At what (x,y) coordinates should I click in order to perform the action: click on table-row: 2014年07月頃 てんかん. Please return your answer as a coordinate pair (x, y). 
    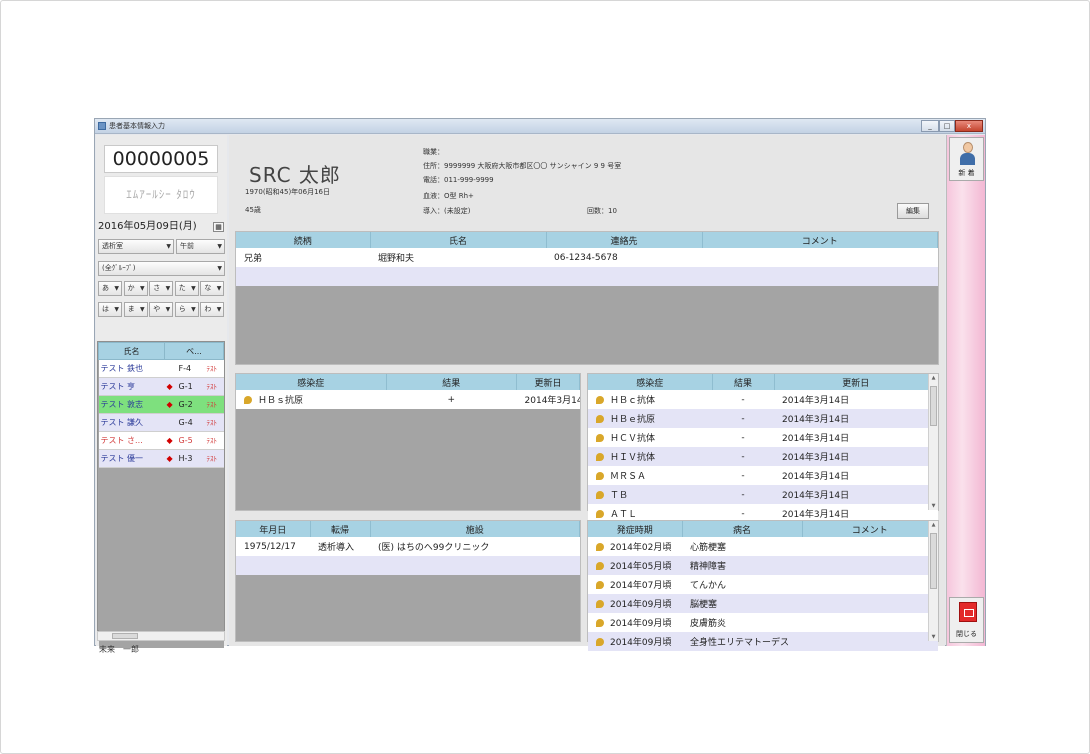
    Looking at the image, I should click on (763, 584).